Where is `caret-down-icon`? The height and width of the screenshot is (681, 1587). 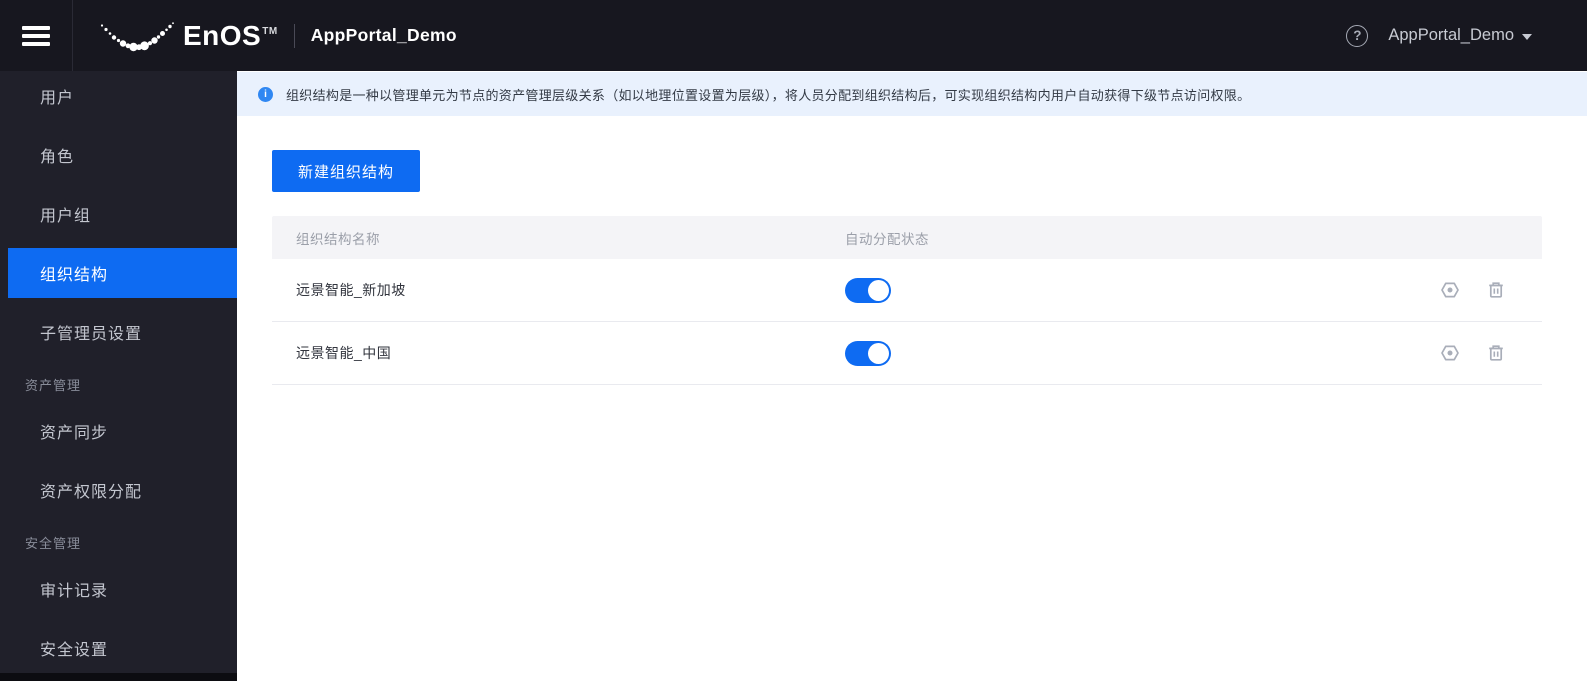
caret-down-icon is located at coordinates (1527, 36).